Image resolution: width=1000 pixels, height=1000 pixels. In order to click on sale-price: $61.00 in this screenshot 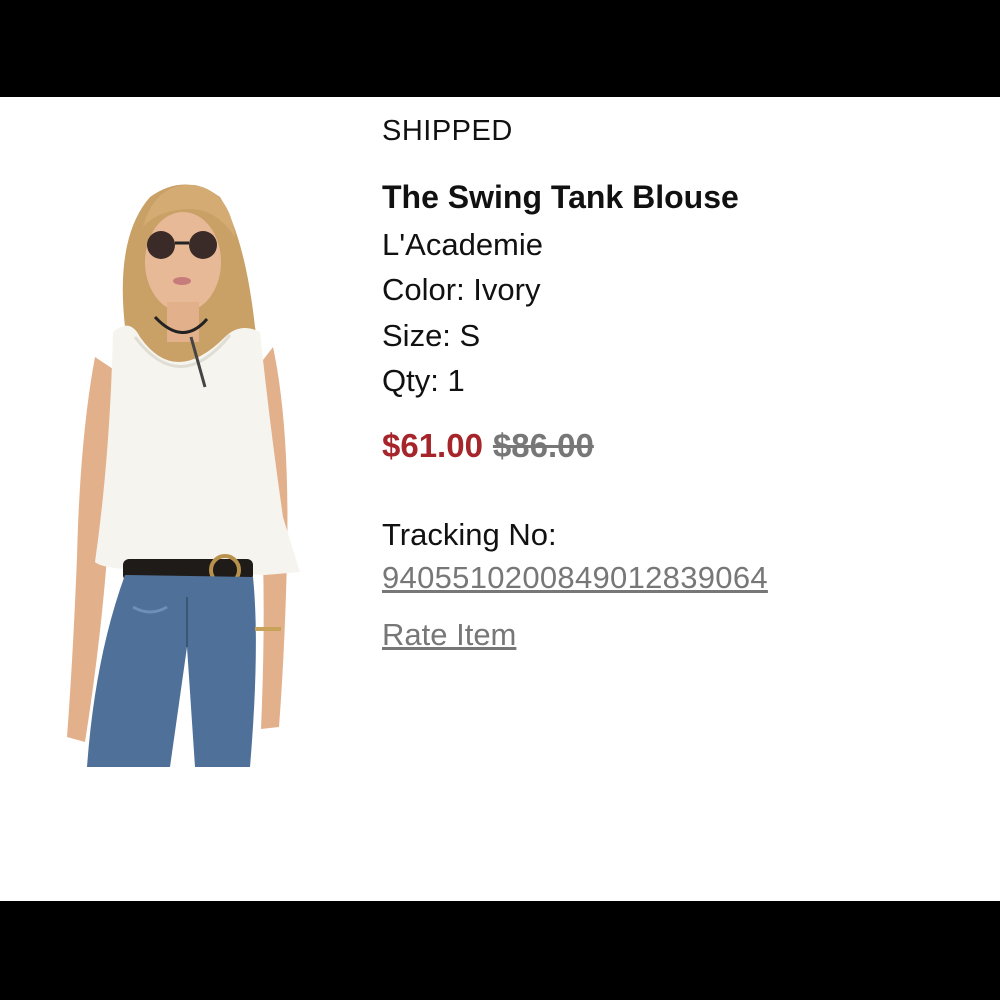, I will do `click(432, 445)`.